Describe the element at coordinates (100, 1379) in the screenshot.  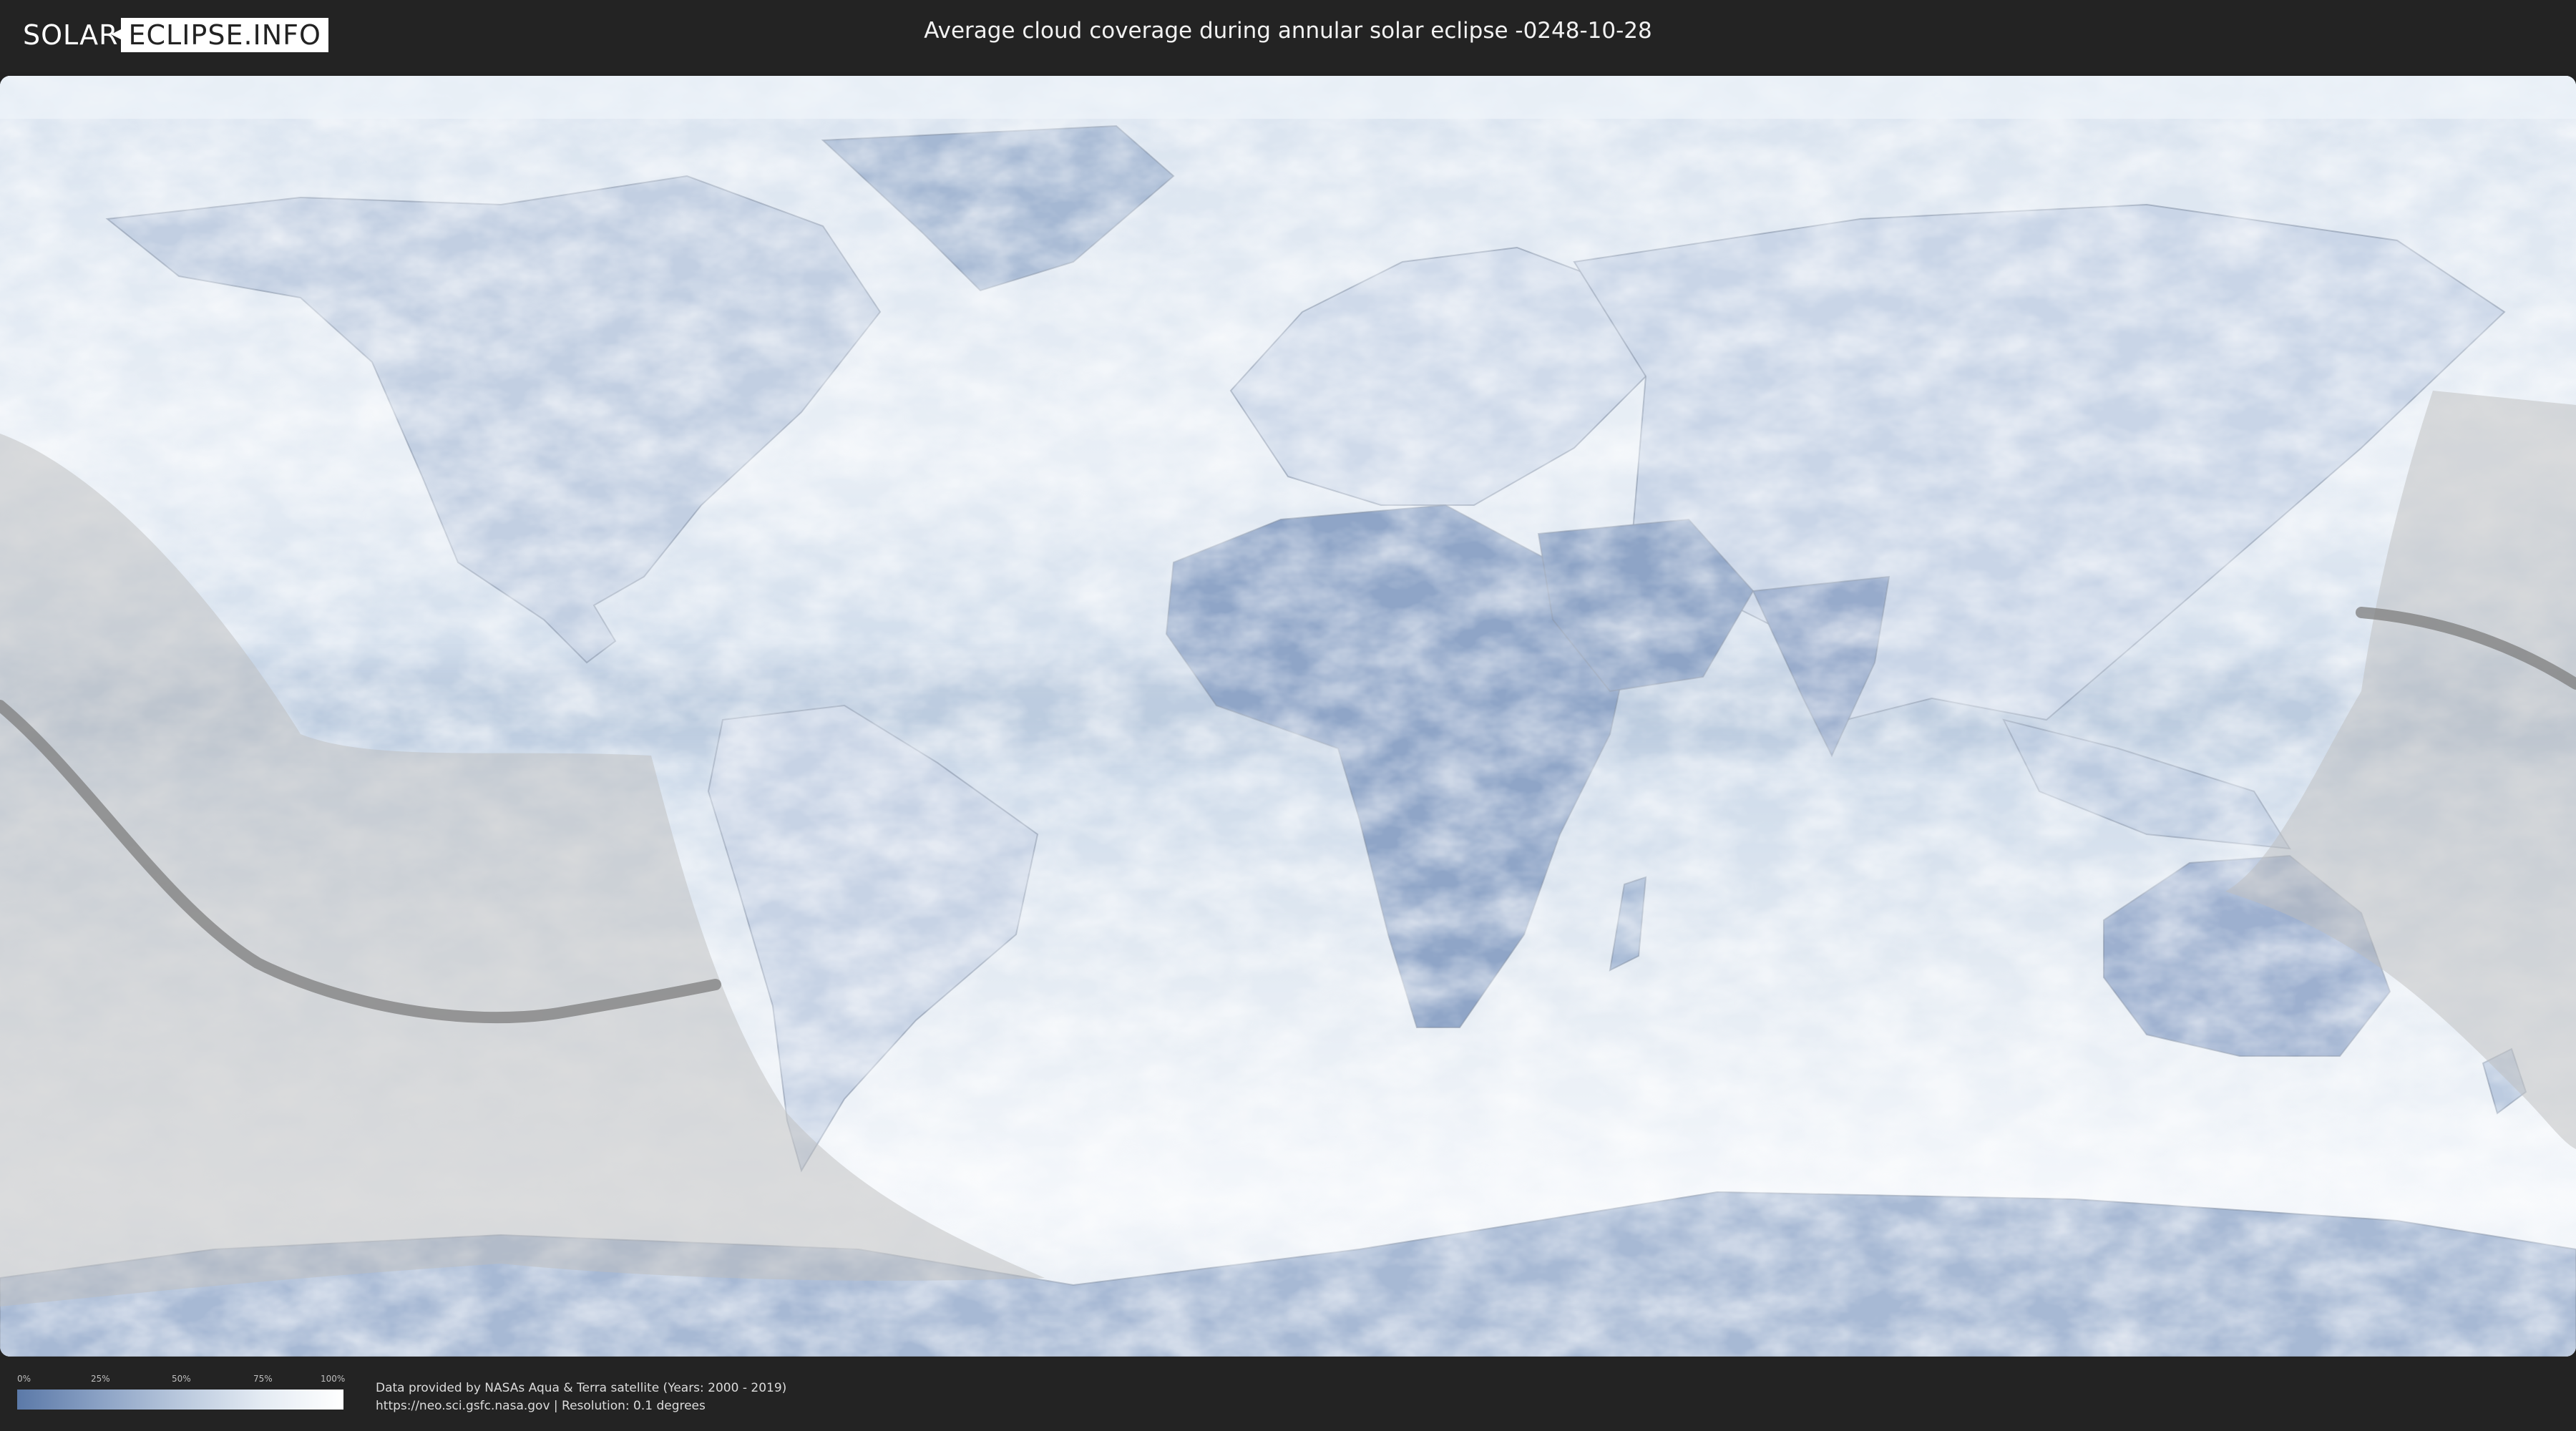
I see `legend-tick-25: 25%` at that location.